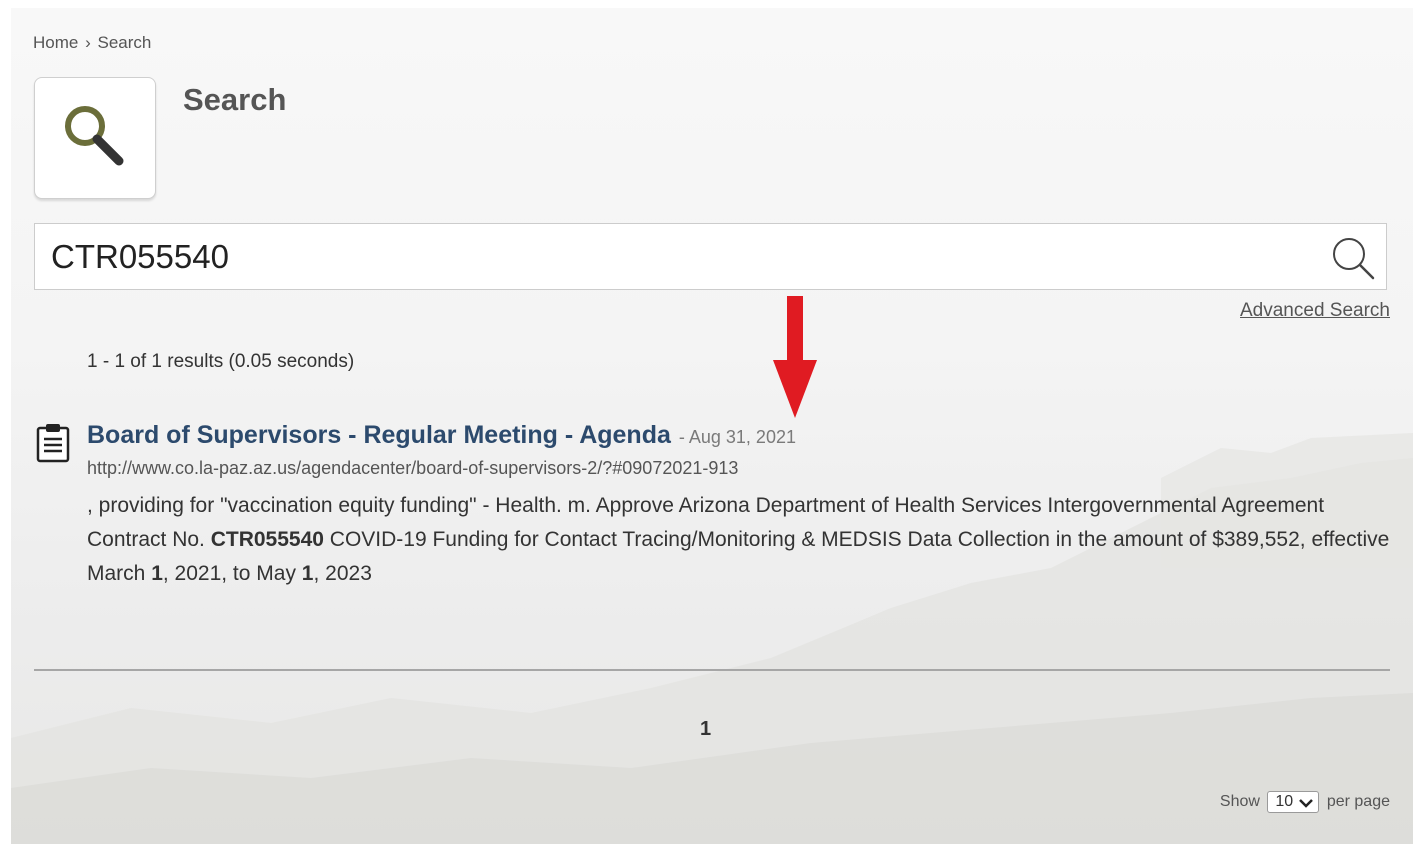 The height and width of the screenshot is (846, 1413). I want to click on per-page-select: 10, so click(1293, 802).